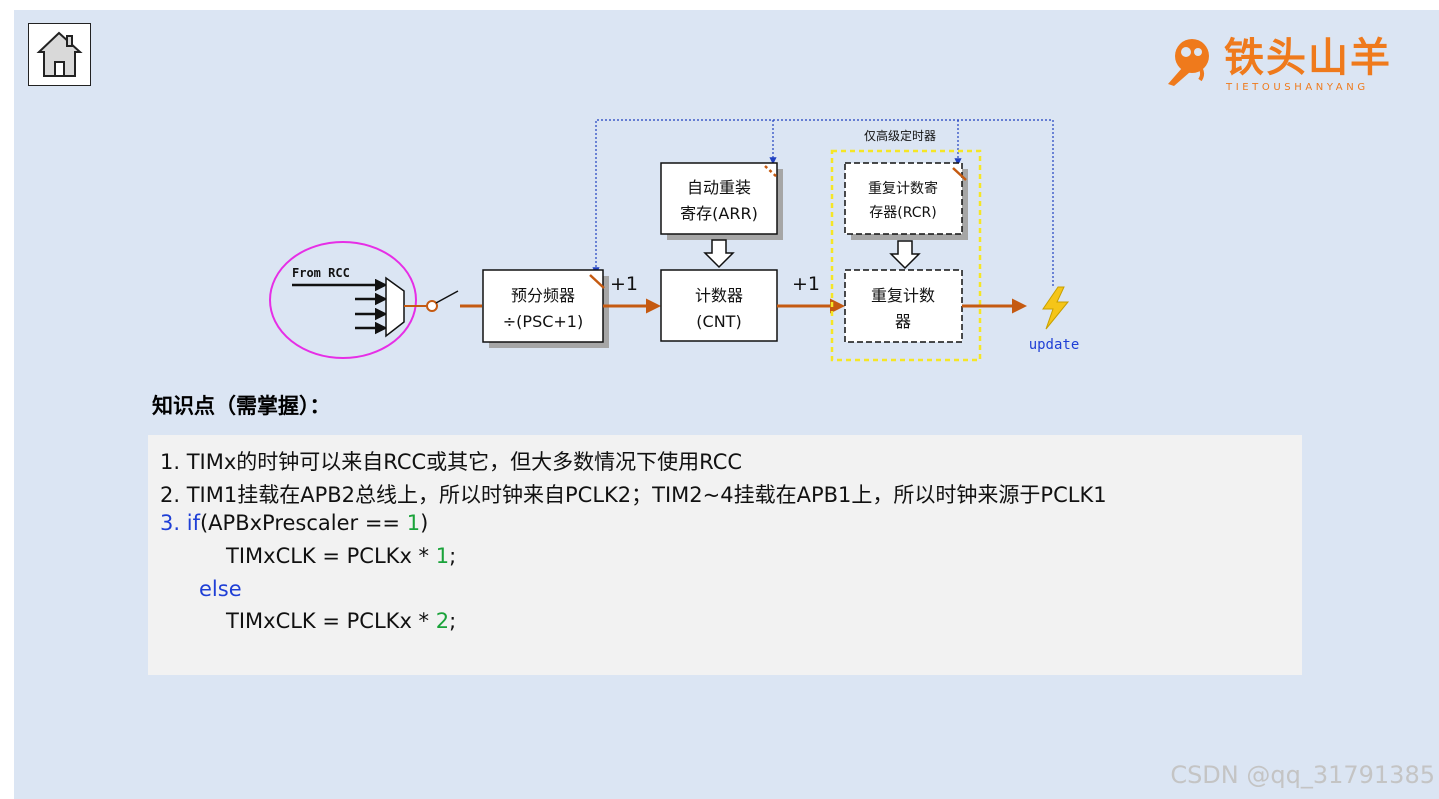  I want to click on line-3-close: ), so click(424, 523).